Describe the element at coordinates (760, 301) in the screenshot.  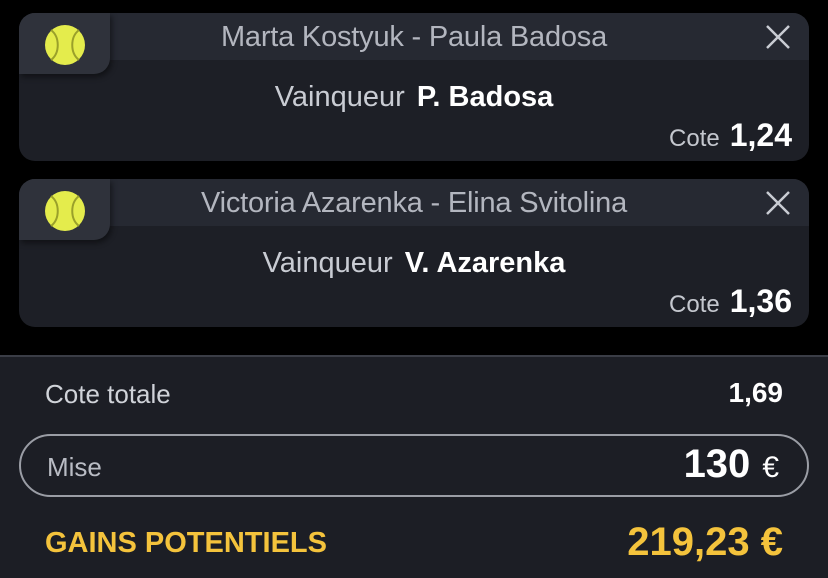
I see `cote-value: 1,36` at that location.